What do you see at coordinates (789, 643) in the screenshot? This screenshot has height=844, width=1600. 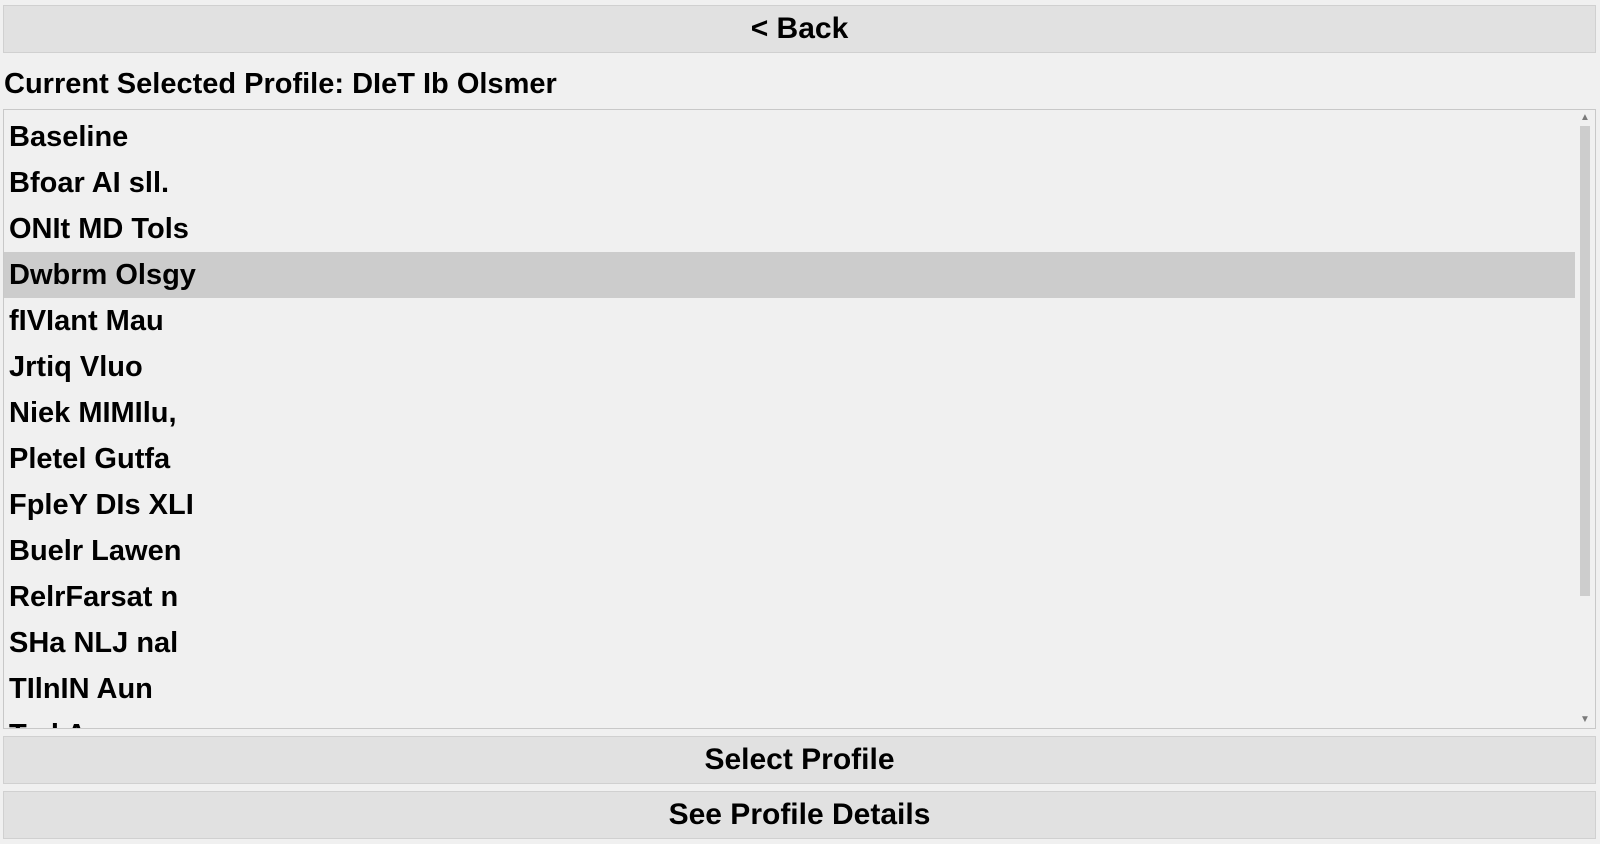 I see `list-item: SHa NLJ nal` at bounding box center [789, 643].